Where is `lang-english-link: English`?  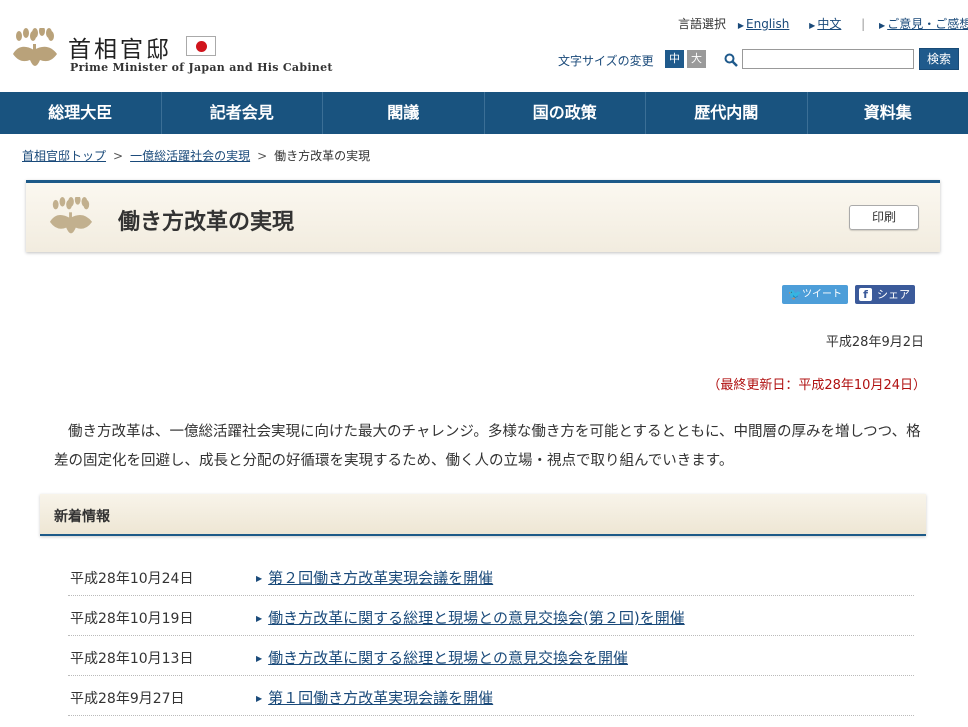 lang-english-link: English is located at coordinates (767, 24).